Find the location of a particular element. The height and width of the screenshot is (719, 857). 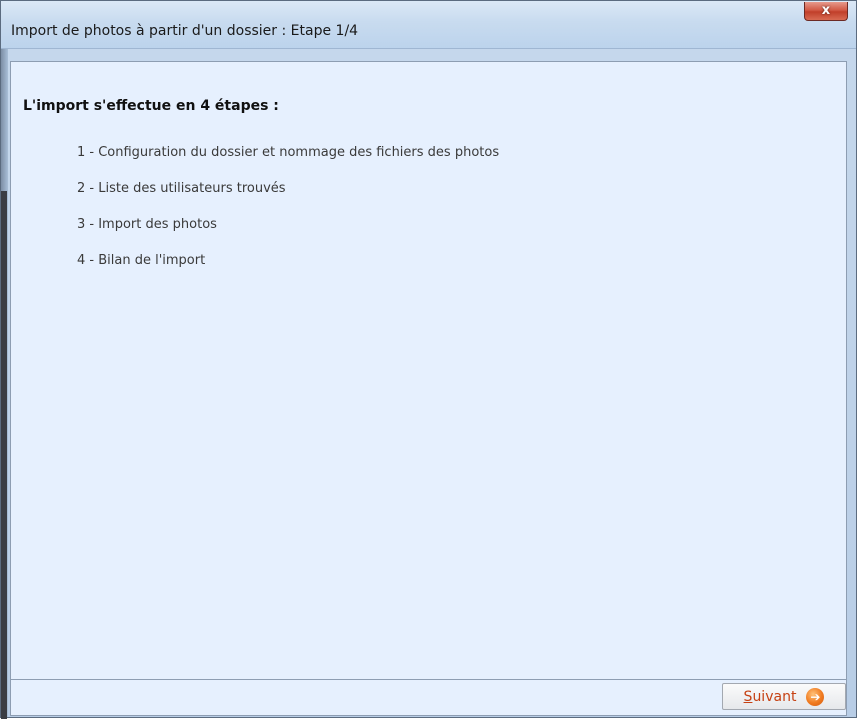

step-item-2: 2 - Liste des utilisateurs trouvés is located at coordinates (181, 188).